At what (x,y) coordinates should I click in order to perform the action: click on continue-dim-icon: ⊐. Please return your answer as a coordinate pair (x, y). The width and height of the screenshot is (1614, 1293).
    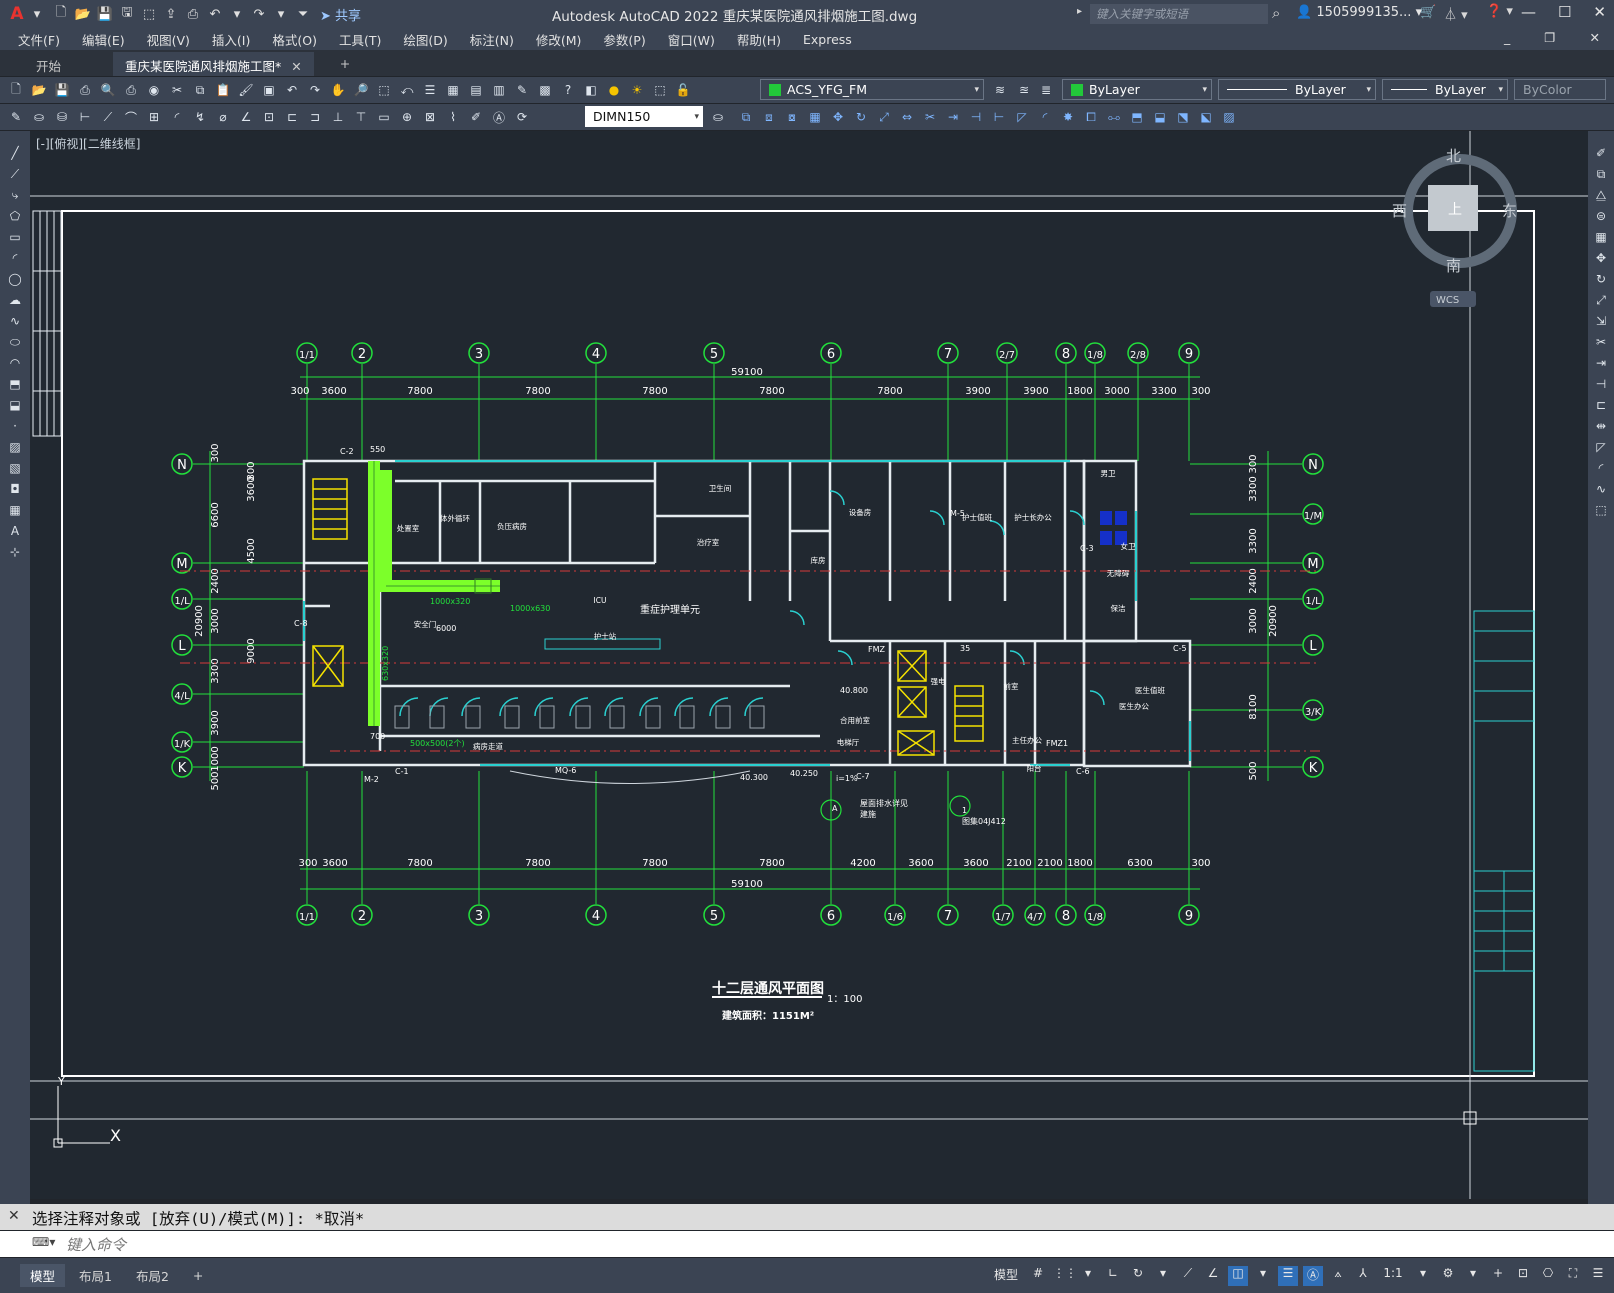
    Looking at the image, I should click on (315, 117).